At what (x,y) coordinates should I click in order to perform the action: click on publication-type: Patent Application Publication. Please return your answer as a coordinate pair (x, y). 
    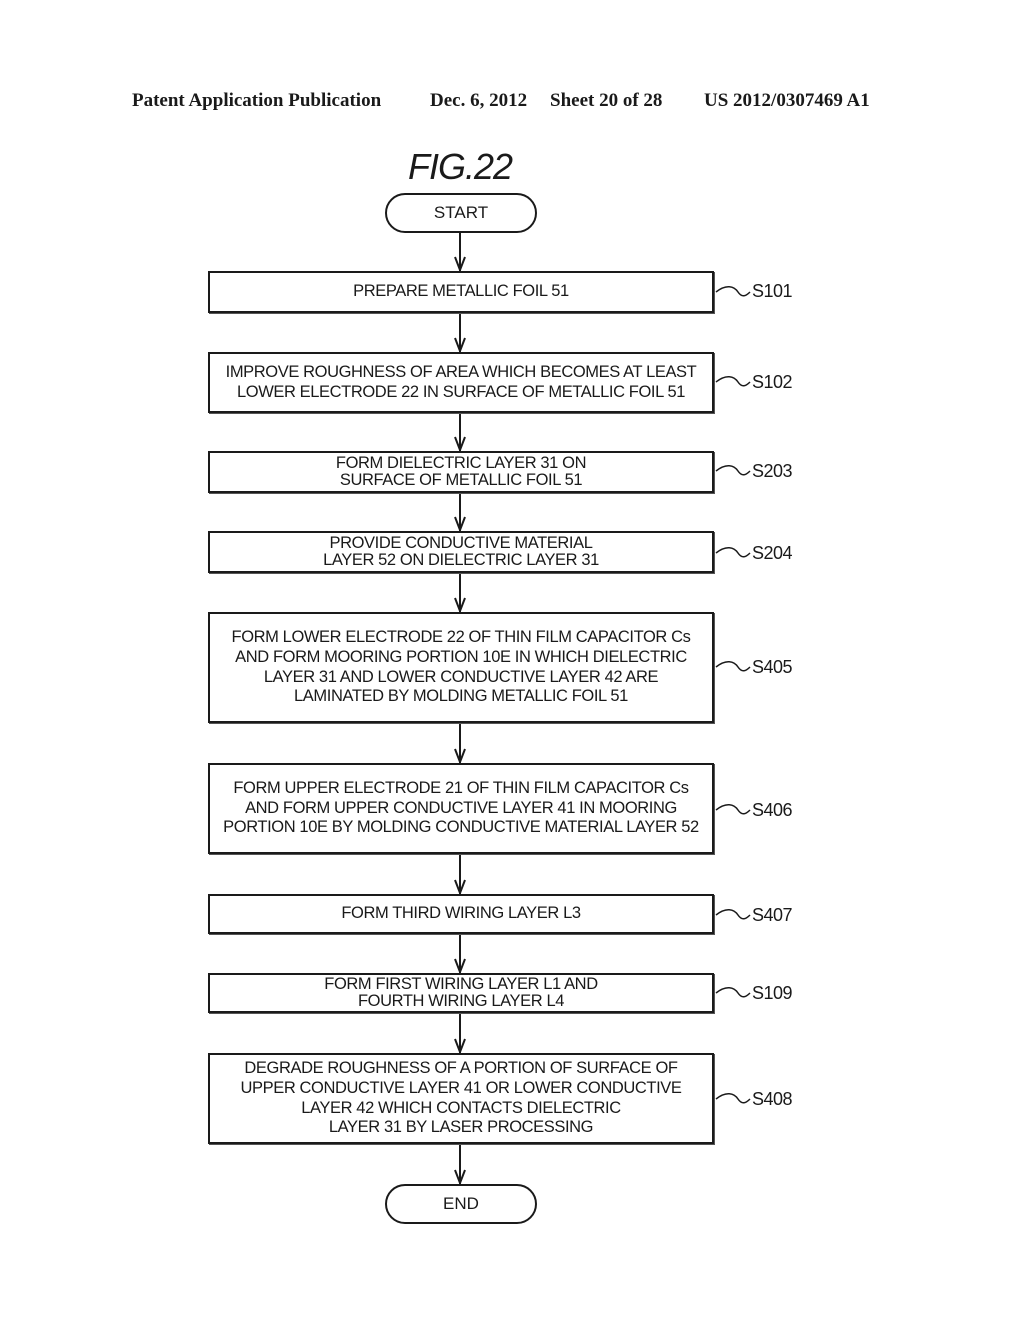
    Looking at the image, I should click on (257, 100).